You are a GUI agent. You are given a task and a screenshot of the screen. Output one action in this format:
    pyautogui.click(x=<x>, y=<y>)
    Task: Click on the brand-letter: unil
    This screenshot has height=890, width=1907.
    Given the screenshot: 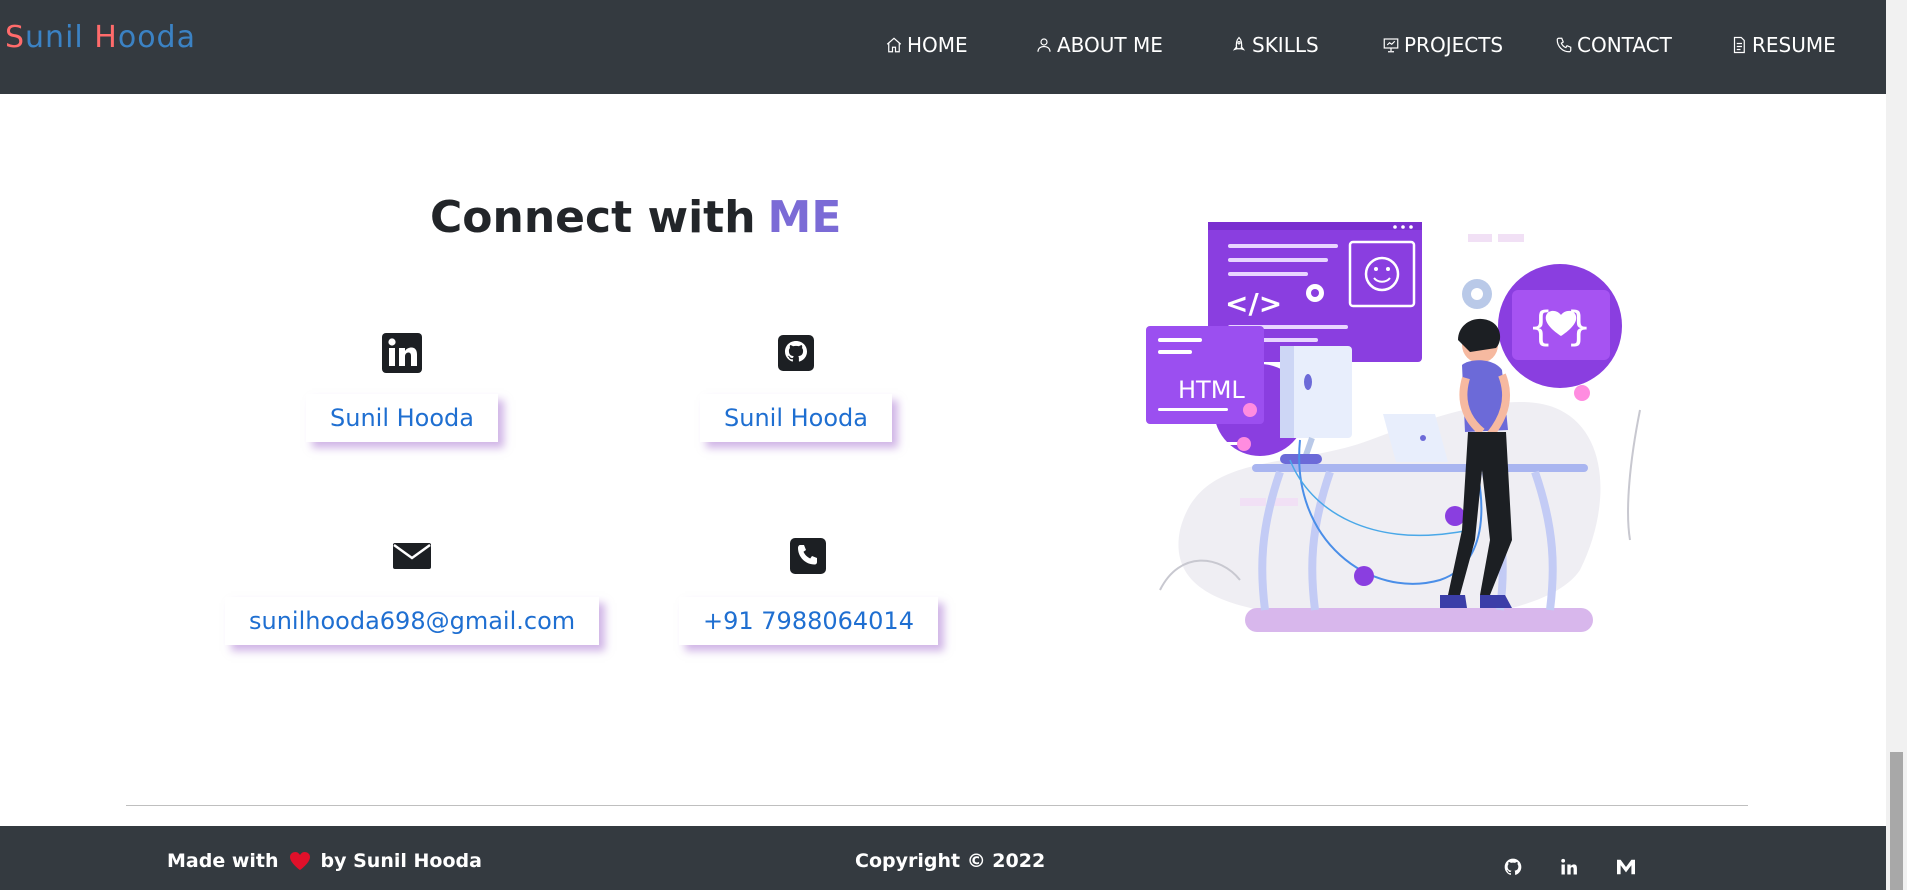 What is the action you would take?
    pyautogui.click(x=60, y=37)
    